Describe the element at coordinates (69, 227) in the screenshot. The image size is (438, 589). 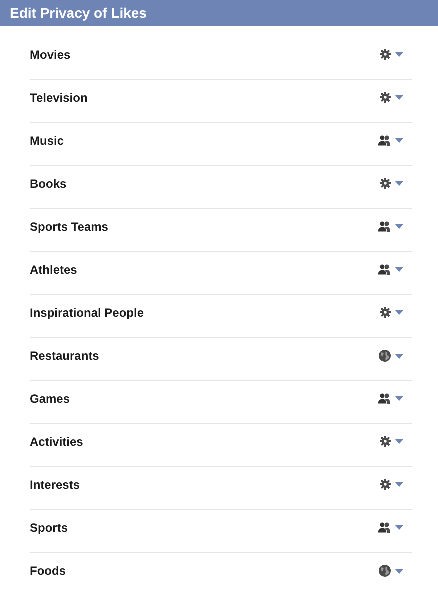
I see `category-label: Sports Teams` at that location.